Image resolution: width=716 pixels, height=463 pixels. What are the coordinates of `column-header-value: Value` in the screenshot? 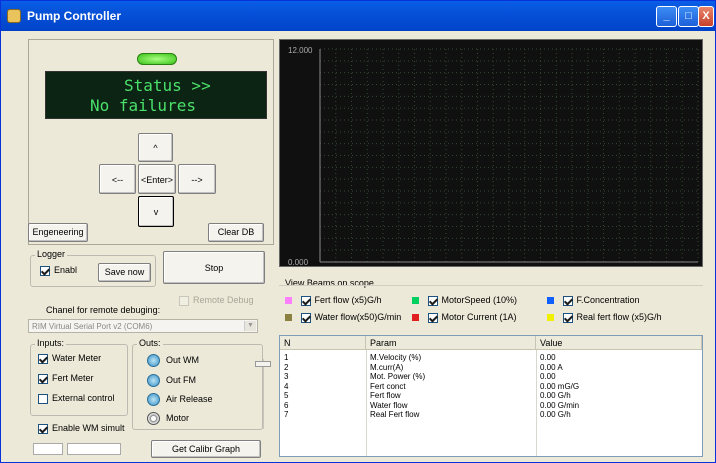 It's located at (619, 343).